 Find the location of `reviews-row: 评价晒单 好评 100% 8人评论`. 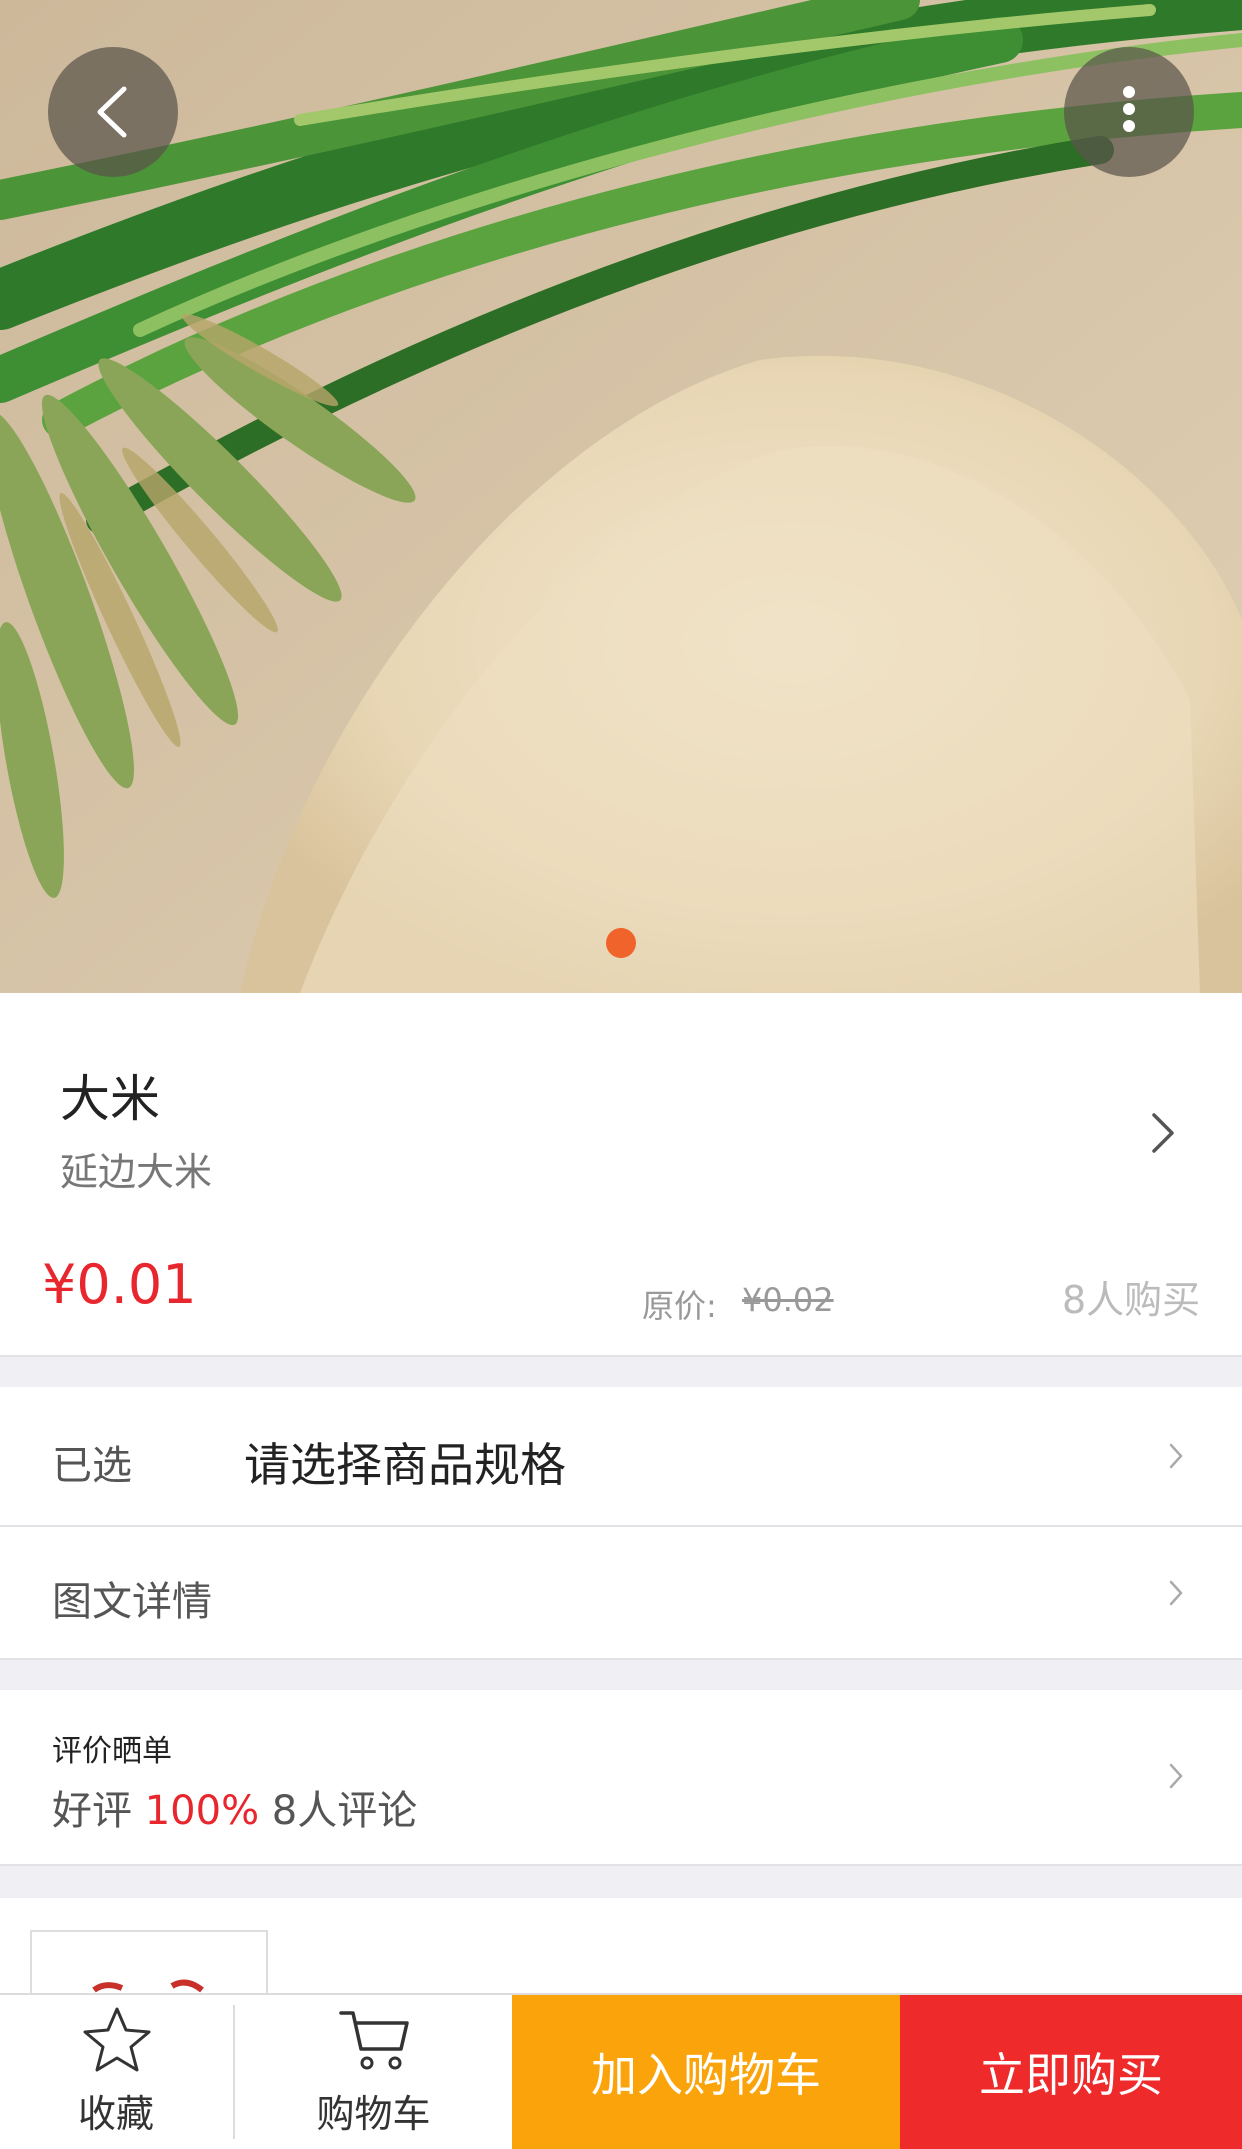

reviews-row: 评价晒单 好评 100% 8人评论 is located at coordinates (621, 1777).